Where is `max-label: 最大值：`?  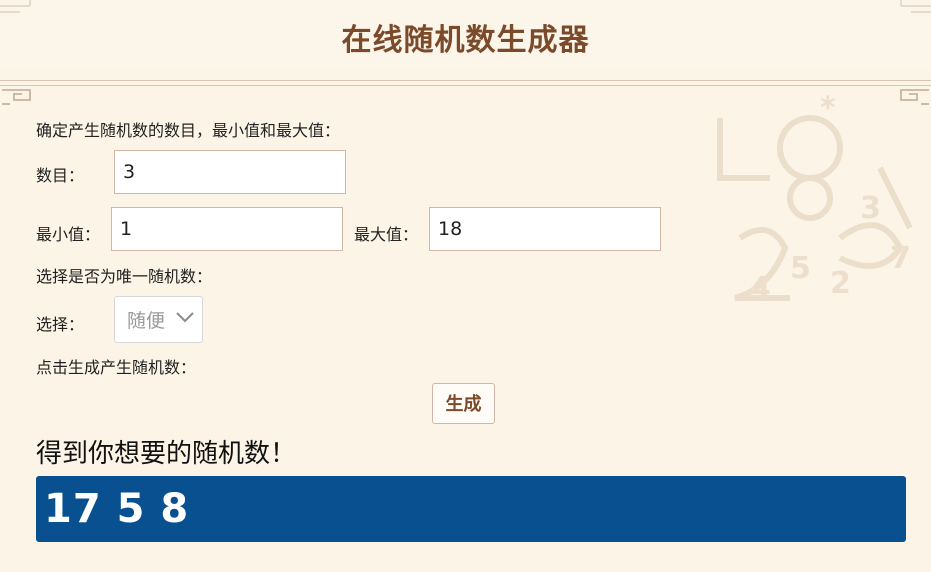 max-label: 最大值： is located at coordinates (386, 234).